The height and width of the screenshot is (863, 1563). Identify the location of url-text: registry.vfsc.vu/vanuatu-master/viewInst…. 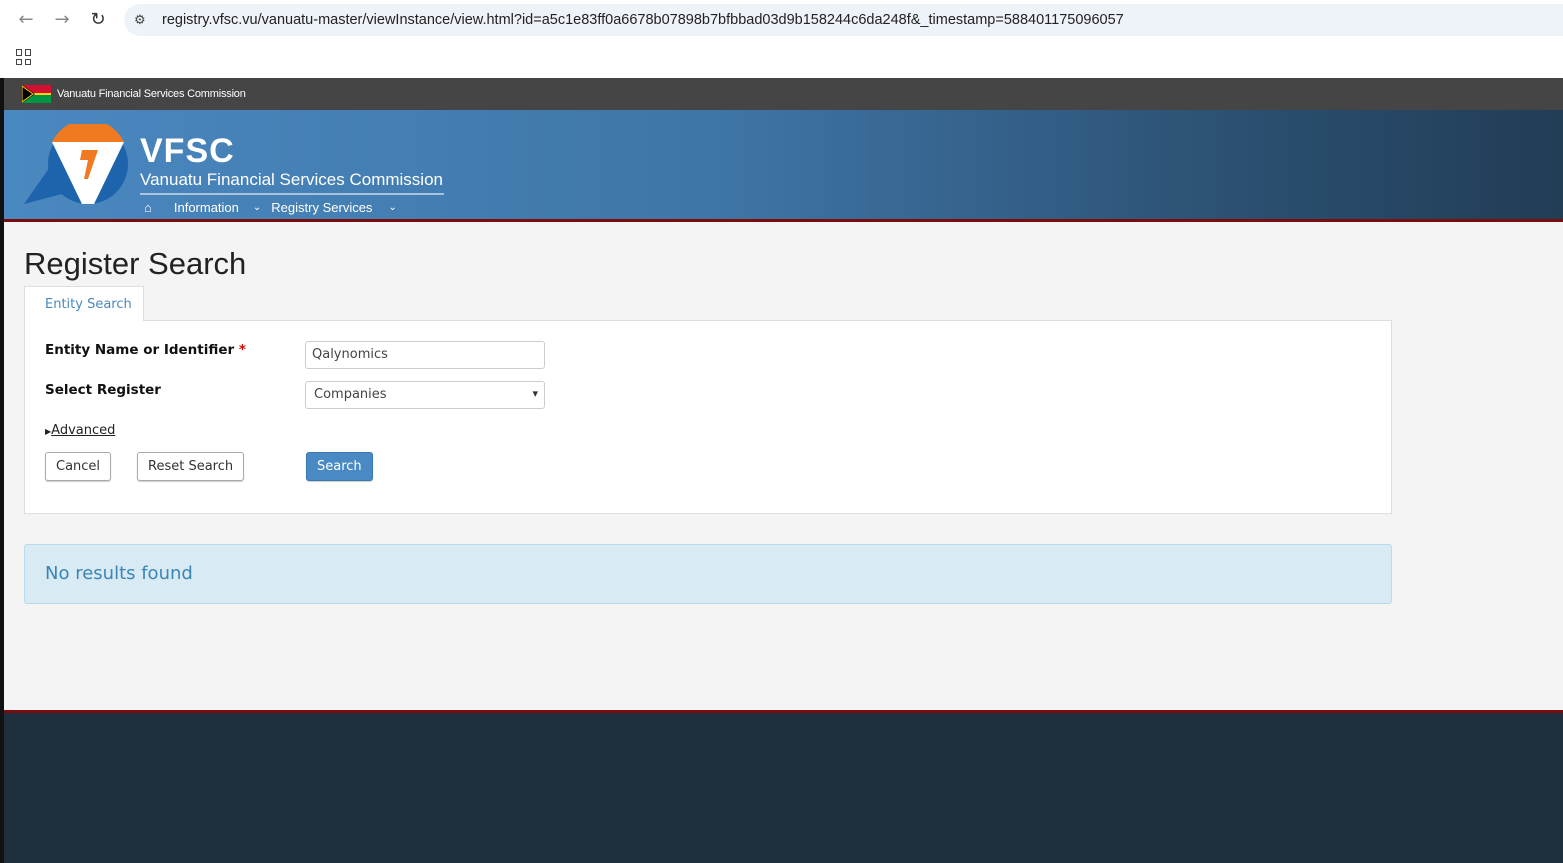
(643, 20).